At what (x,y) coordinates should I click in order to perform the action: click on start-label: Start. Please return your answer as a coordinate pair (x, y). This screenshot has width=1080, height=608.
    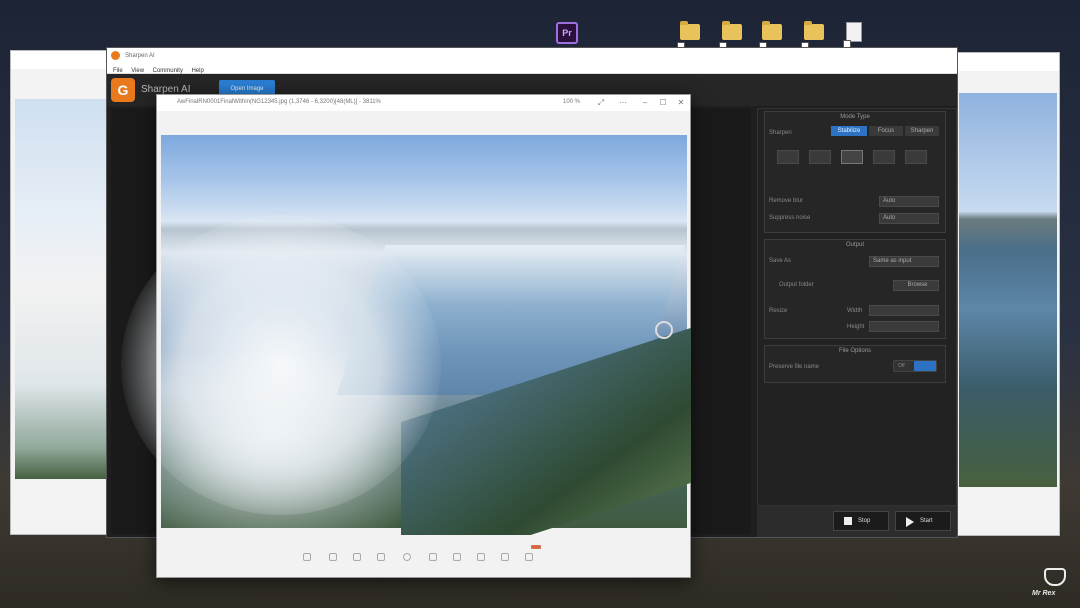
    Looking at the image, I should click on (926, 521).